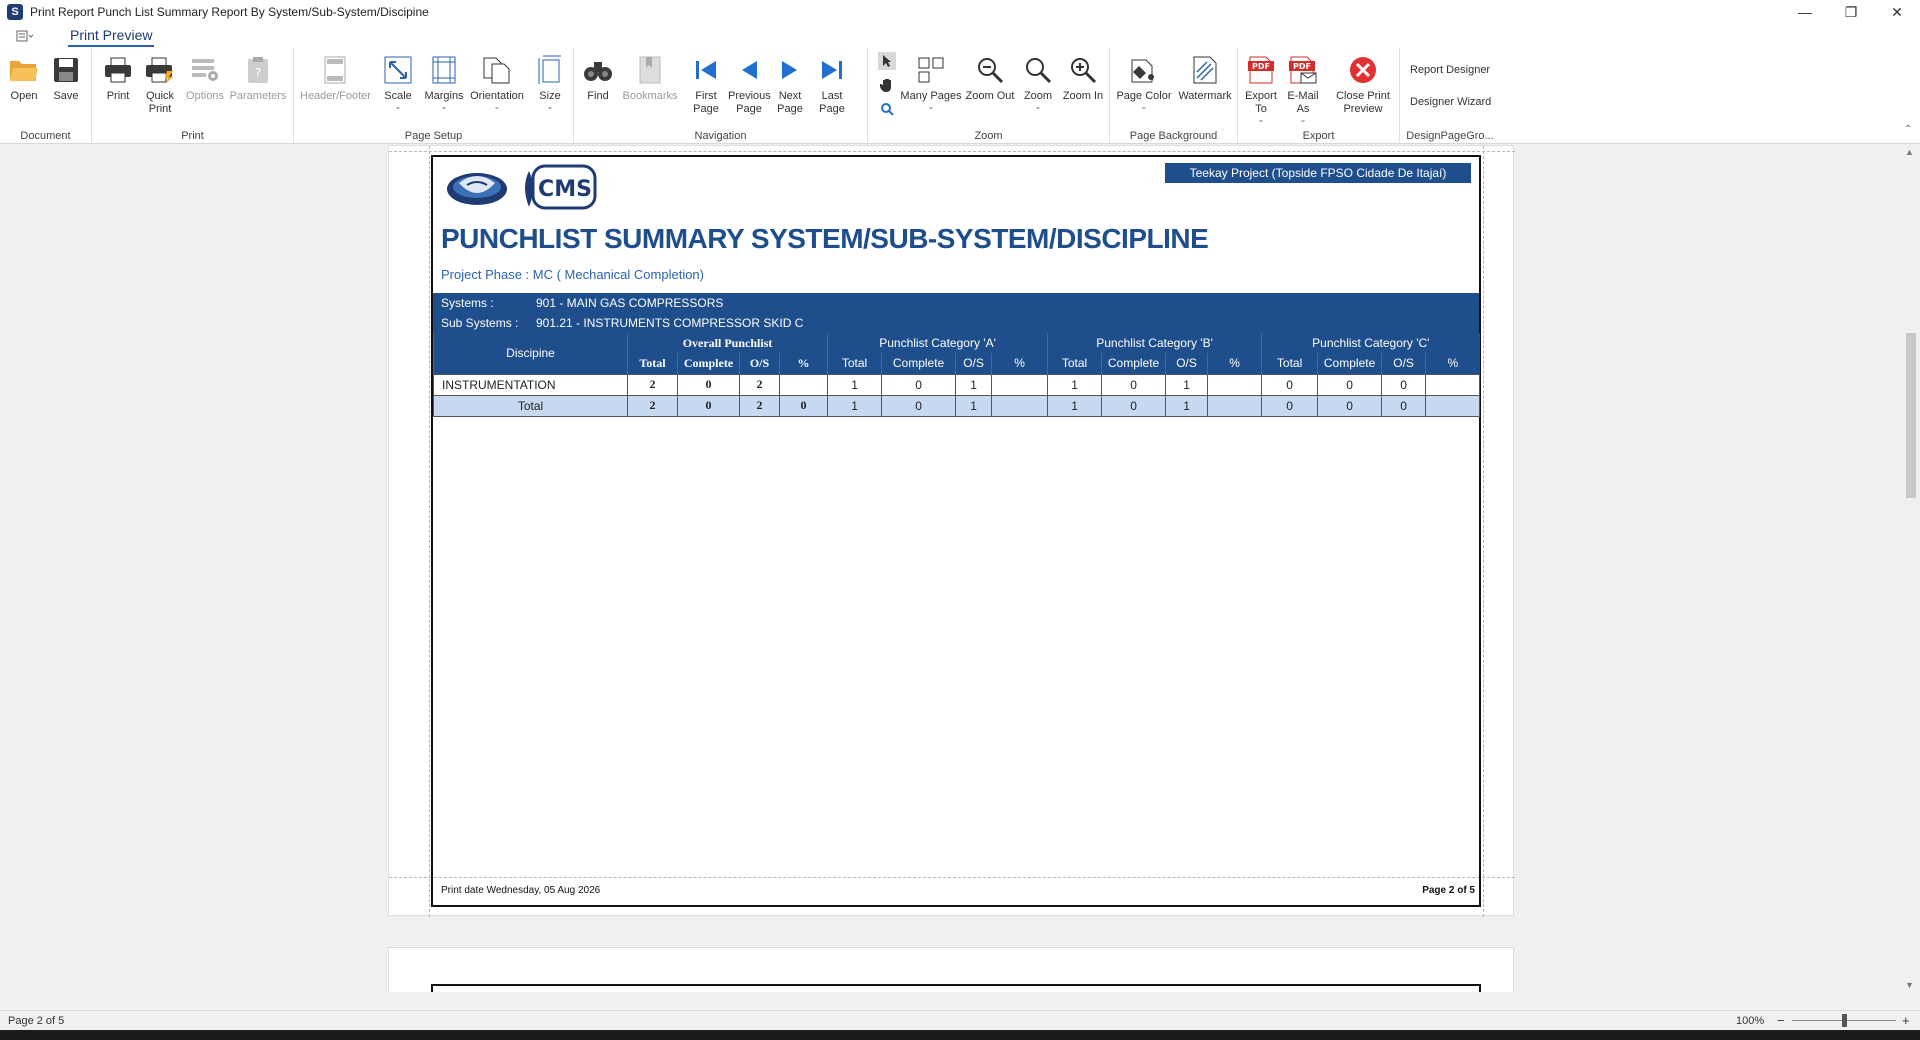  I want to click on magnifier-tool-icon, so click(887, 109).